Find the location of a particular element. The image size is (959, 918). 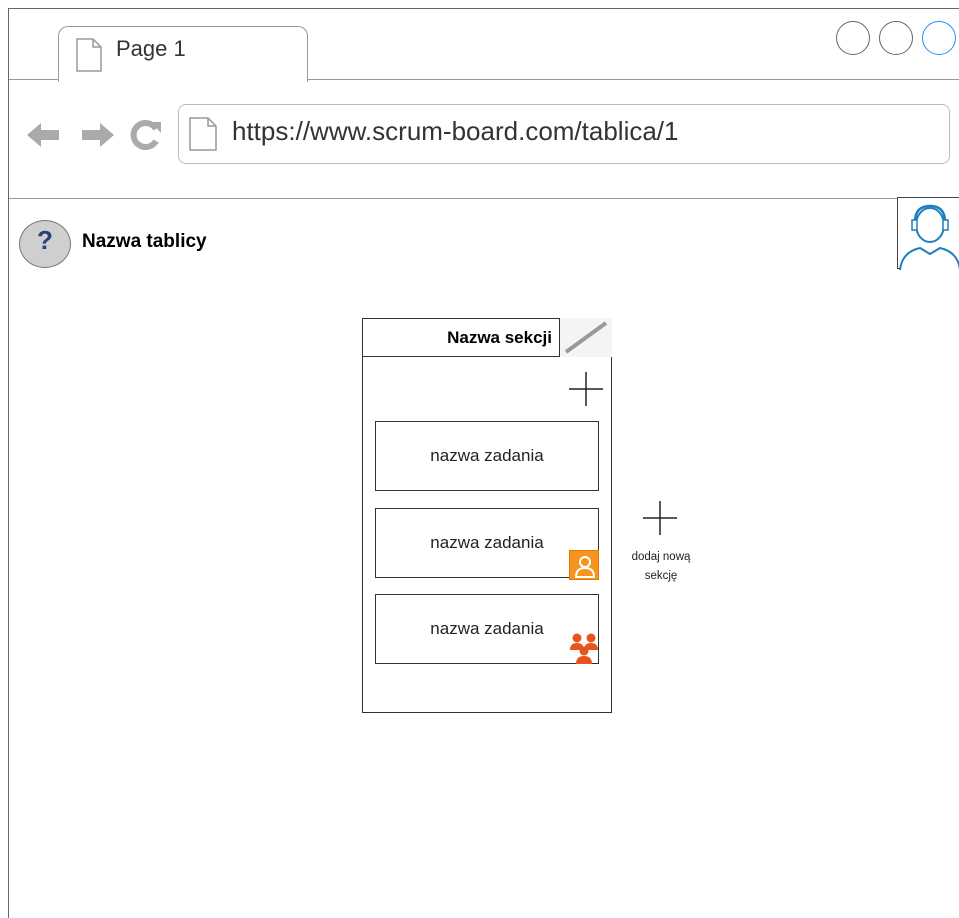

url-text: https://www.scrum-board.com/tablica/1 is located at coordinates (455, 131).